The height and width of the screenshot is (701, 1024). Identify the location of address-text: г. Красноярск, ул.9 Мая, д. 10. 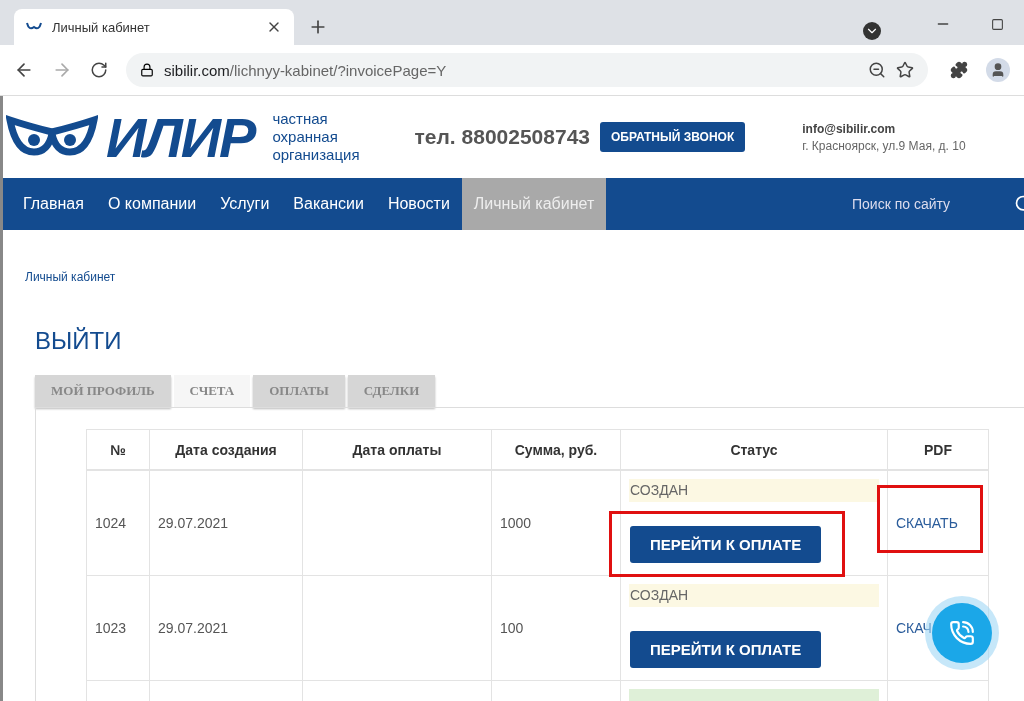
(884, 145).